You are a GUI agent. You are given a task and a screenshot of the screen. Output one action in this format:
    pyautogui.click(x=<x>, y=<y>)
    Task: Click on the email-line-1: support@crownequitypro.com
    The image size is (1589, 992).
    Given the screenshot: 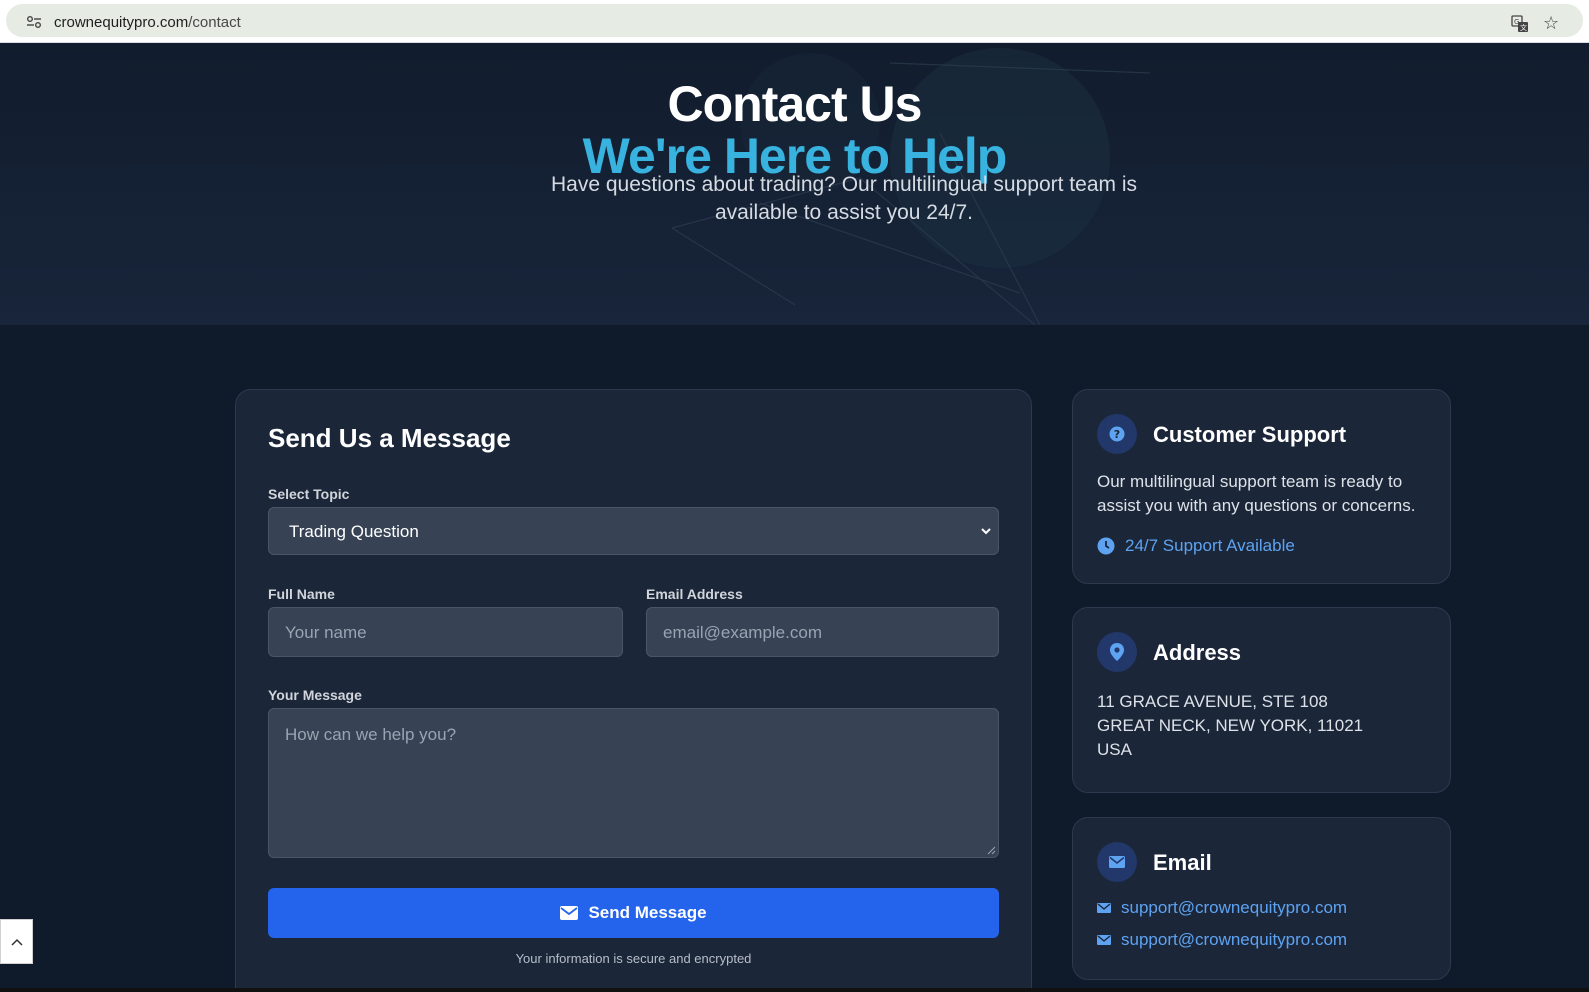 What is the action you would take?
    pyautogui.click(x=1222, y=908)
    